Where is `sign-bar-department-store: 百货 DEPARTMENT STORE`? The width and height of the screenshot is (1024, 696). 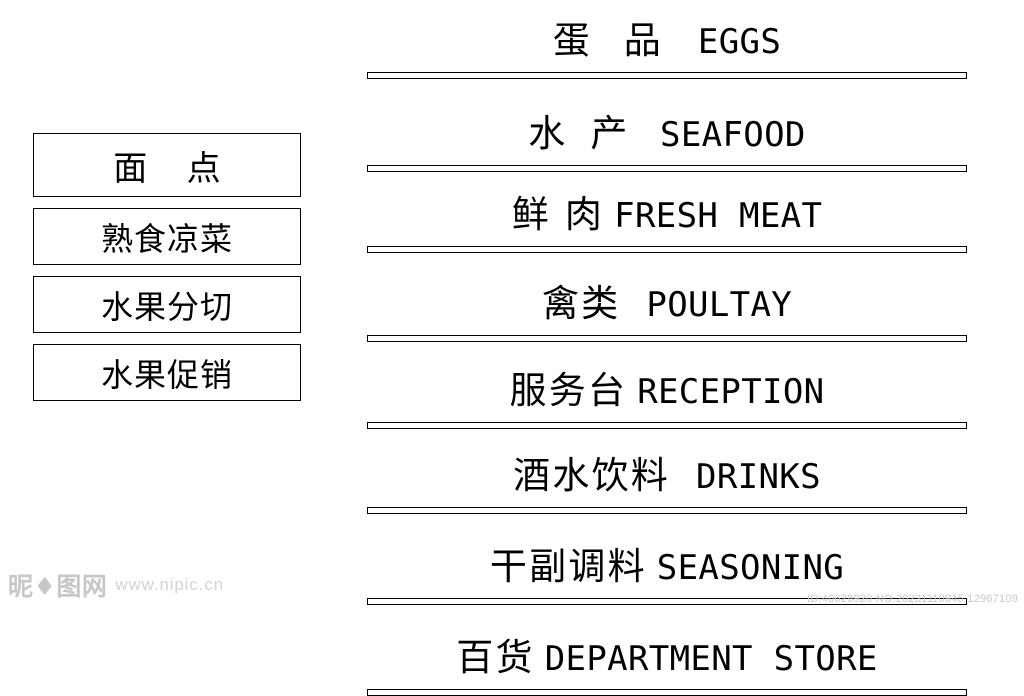 sign-bar-department-store: 百货 DEPARTMENT STORE is located at coordinates (667, 661).